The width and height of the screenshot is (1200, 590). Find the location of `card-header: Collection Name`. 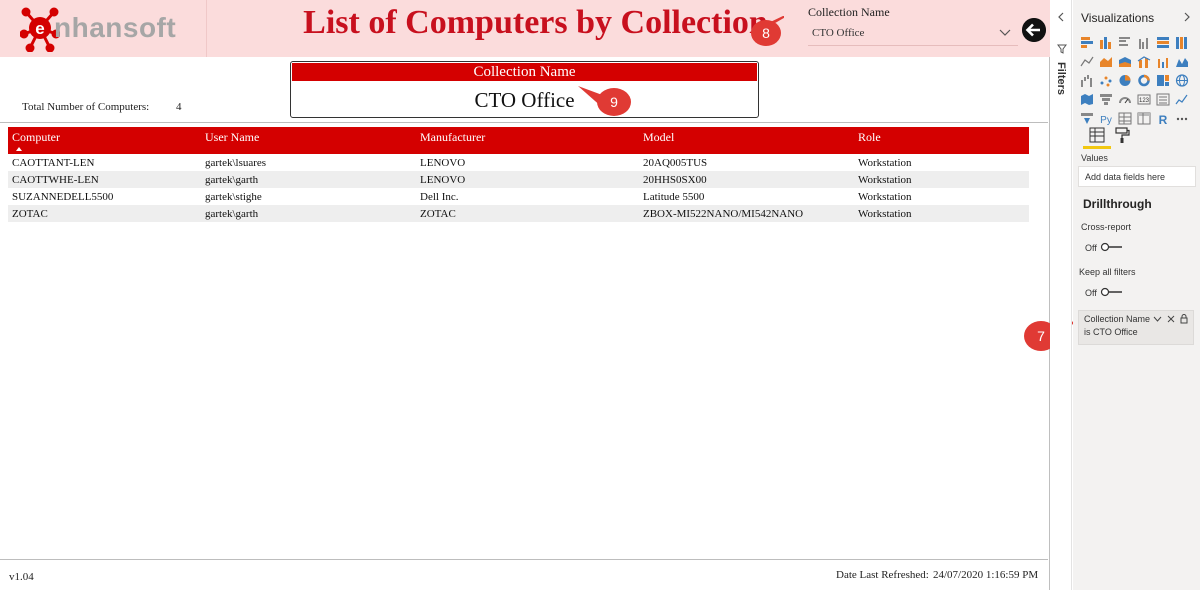

card-header: Collection Name is located at coordinates (524, 72).